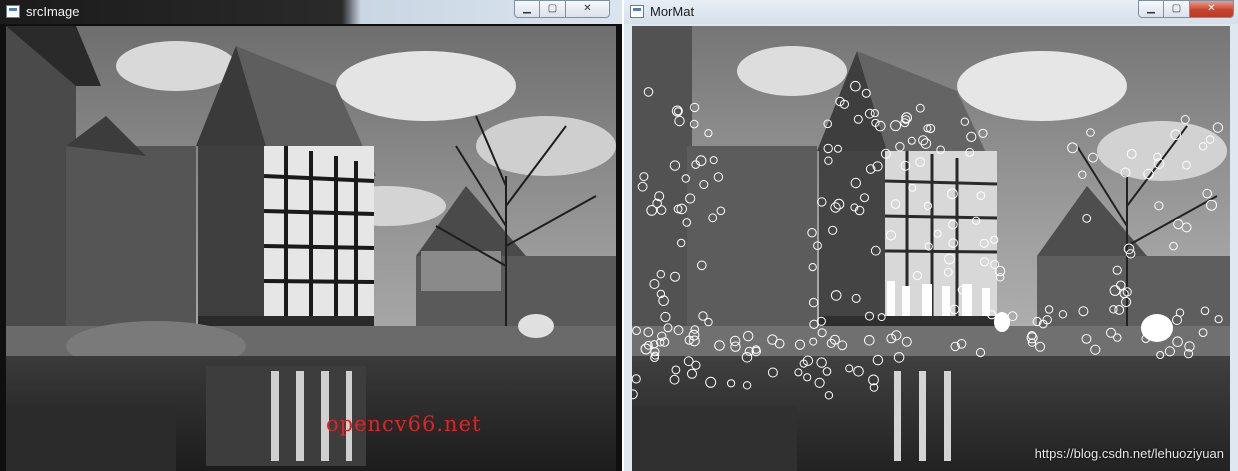  Describe the element at coordinates (672, 11) in the screenshot. I see `window-title: MorMat` at that location.